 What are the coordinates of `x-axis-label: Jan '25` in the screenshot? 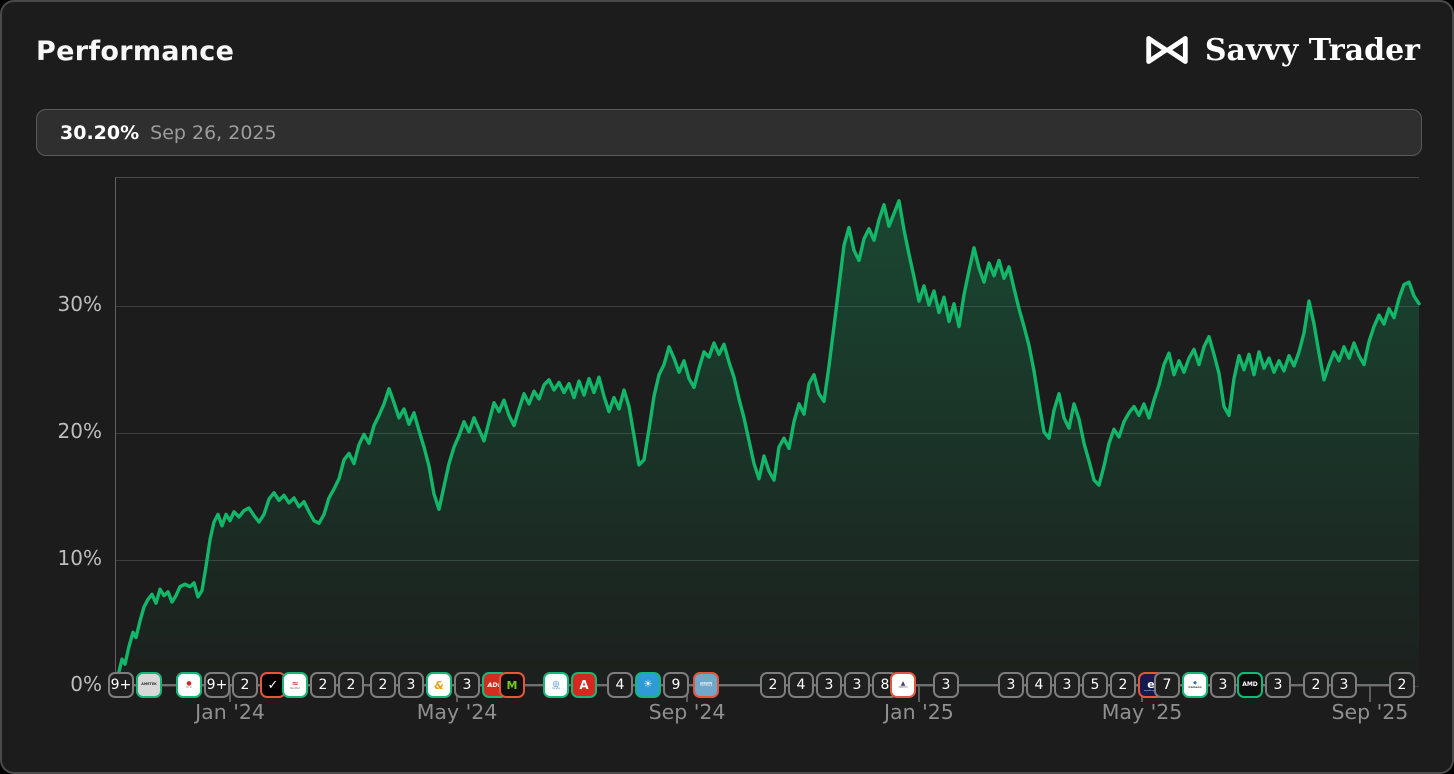 It's located at (919, 712).